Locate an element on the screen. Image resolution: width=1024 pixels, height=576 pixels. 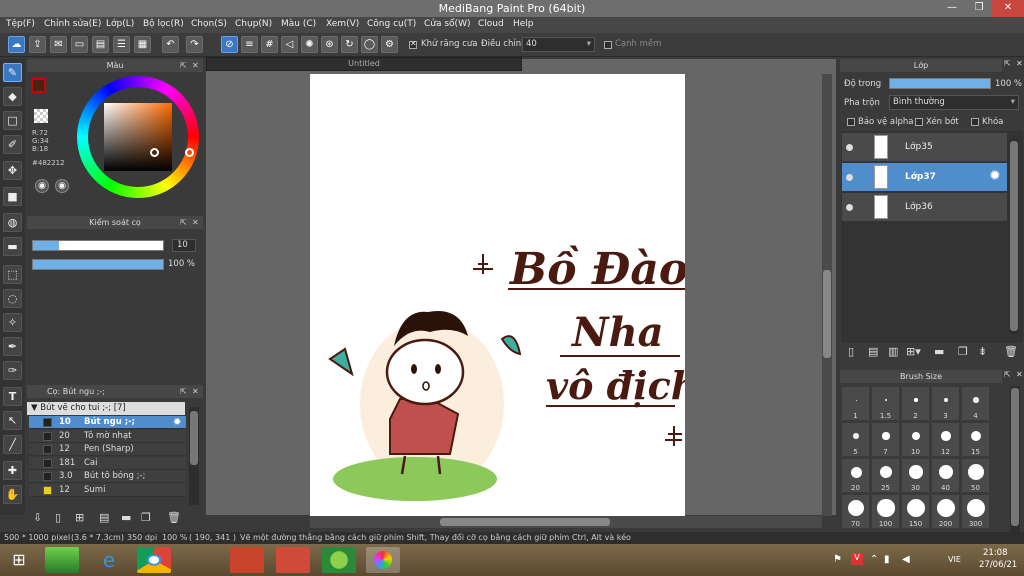
menu-edit: Chỉnh sửa(E) is located at coordinates (72, 24).